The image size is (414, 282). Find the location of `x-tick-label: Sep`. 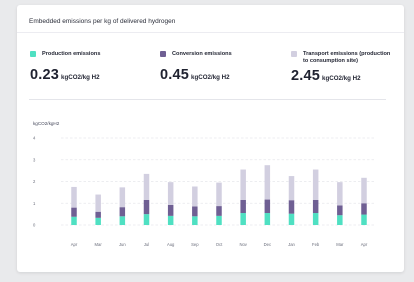

x-tick-label: Sep is located at coordinates (195, 244).